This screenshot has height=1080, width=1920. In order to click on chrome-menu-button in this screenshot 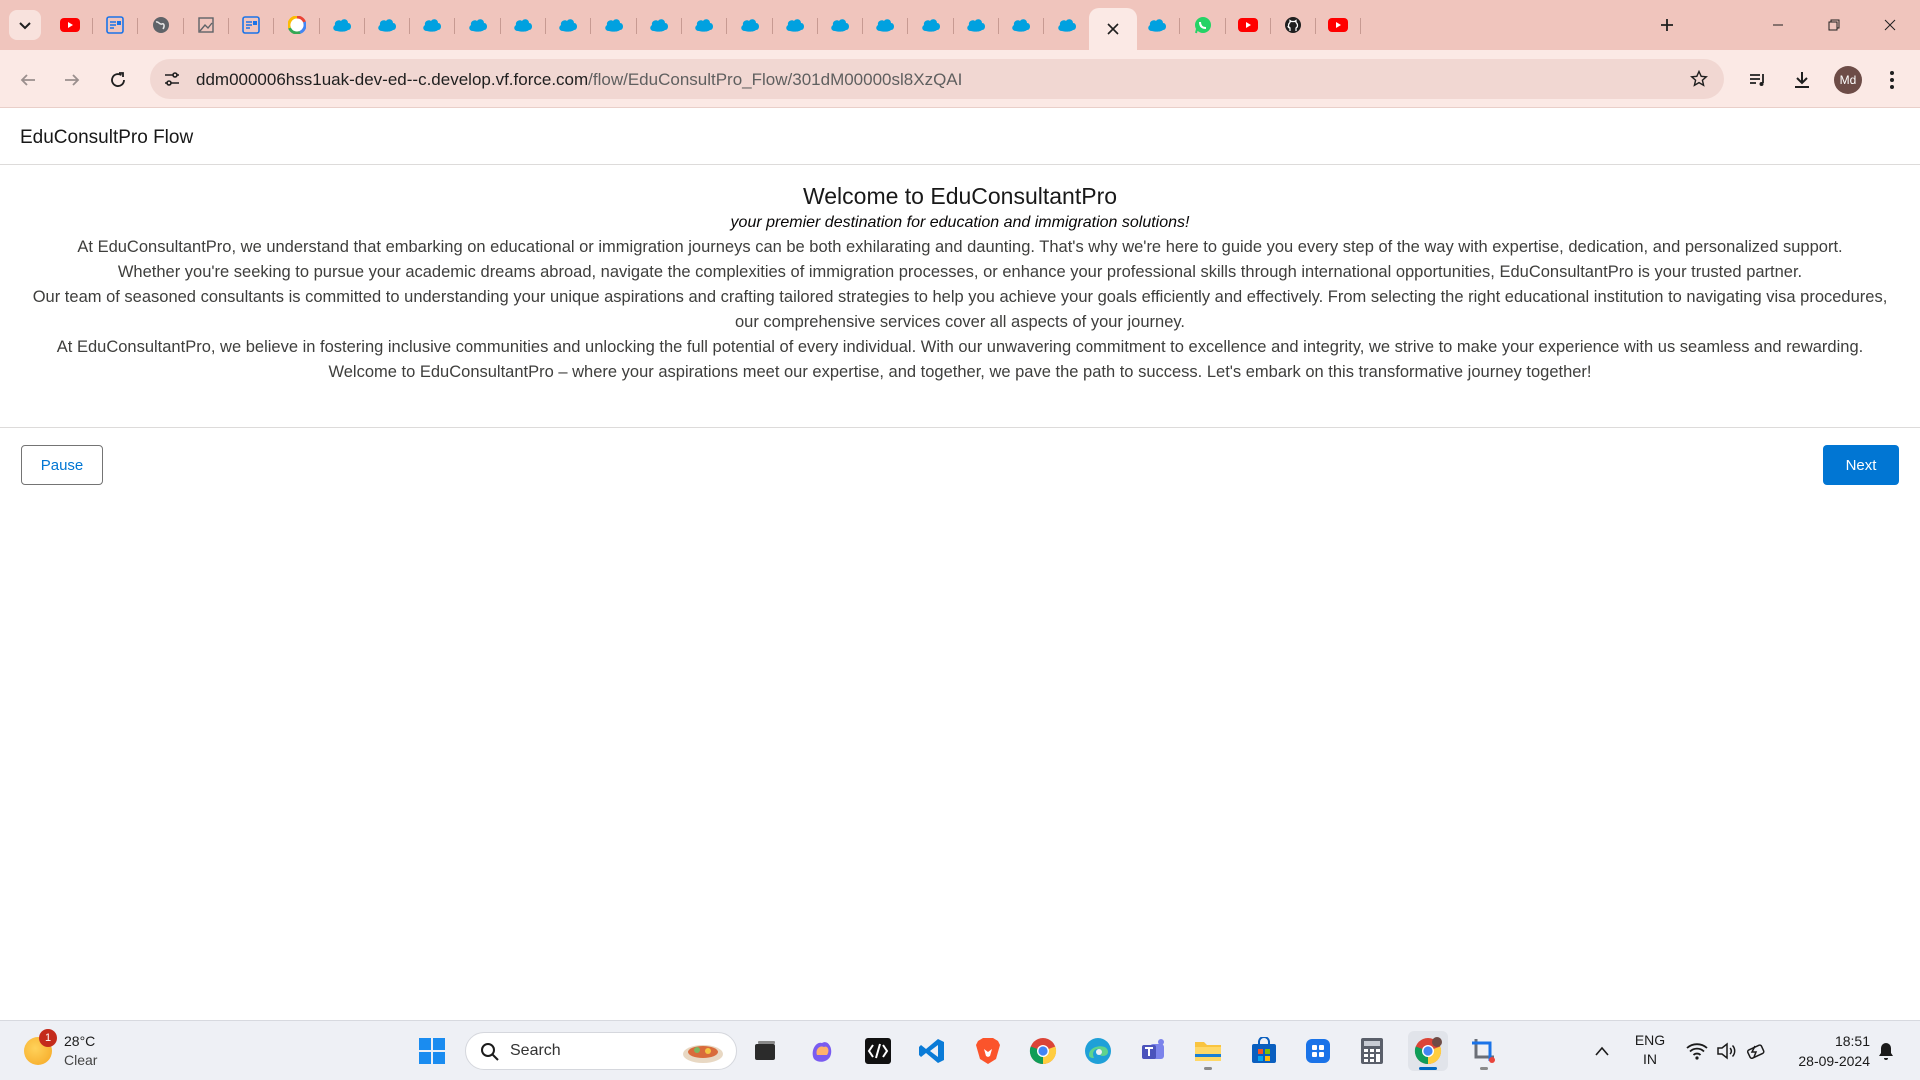, I will do `click(1892, 80)`.